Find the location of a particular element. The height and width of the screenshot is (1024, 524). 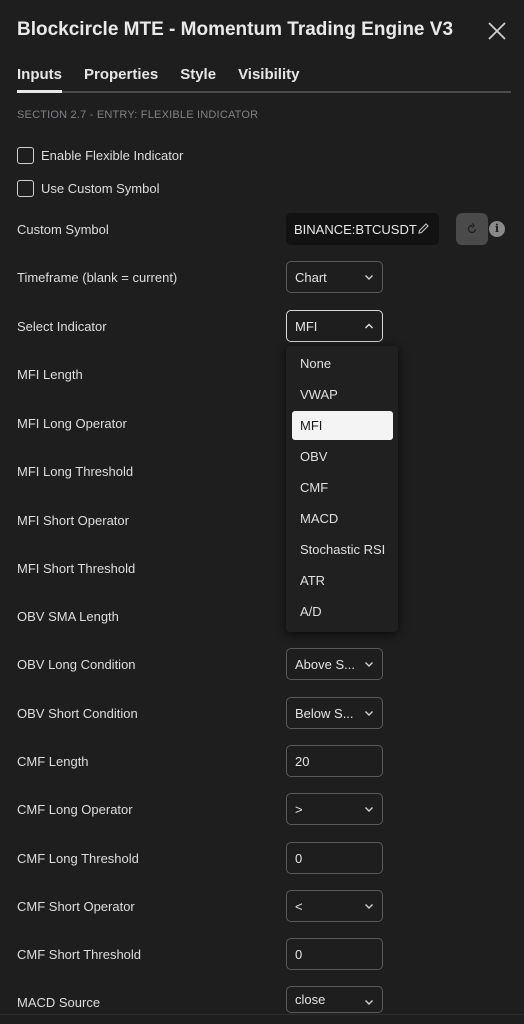

cmf-length-value: 20 is located at coordinates (302, 761).